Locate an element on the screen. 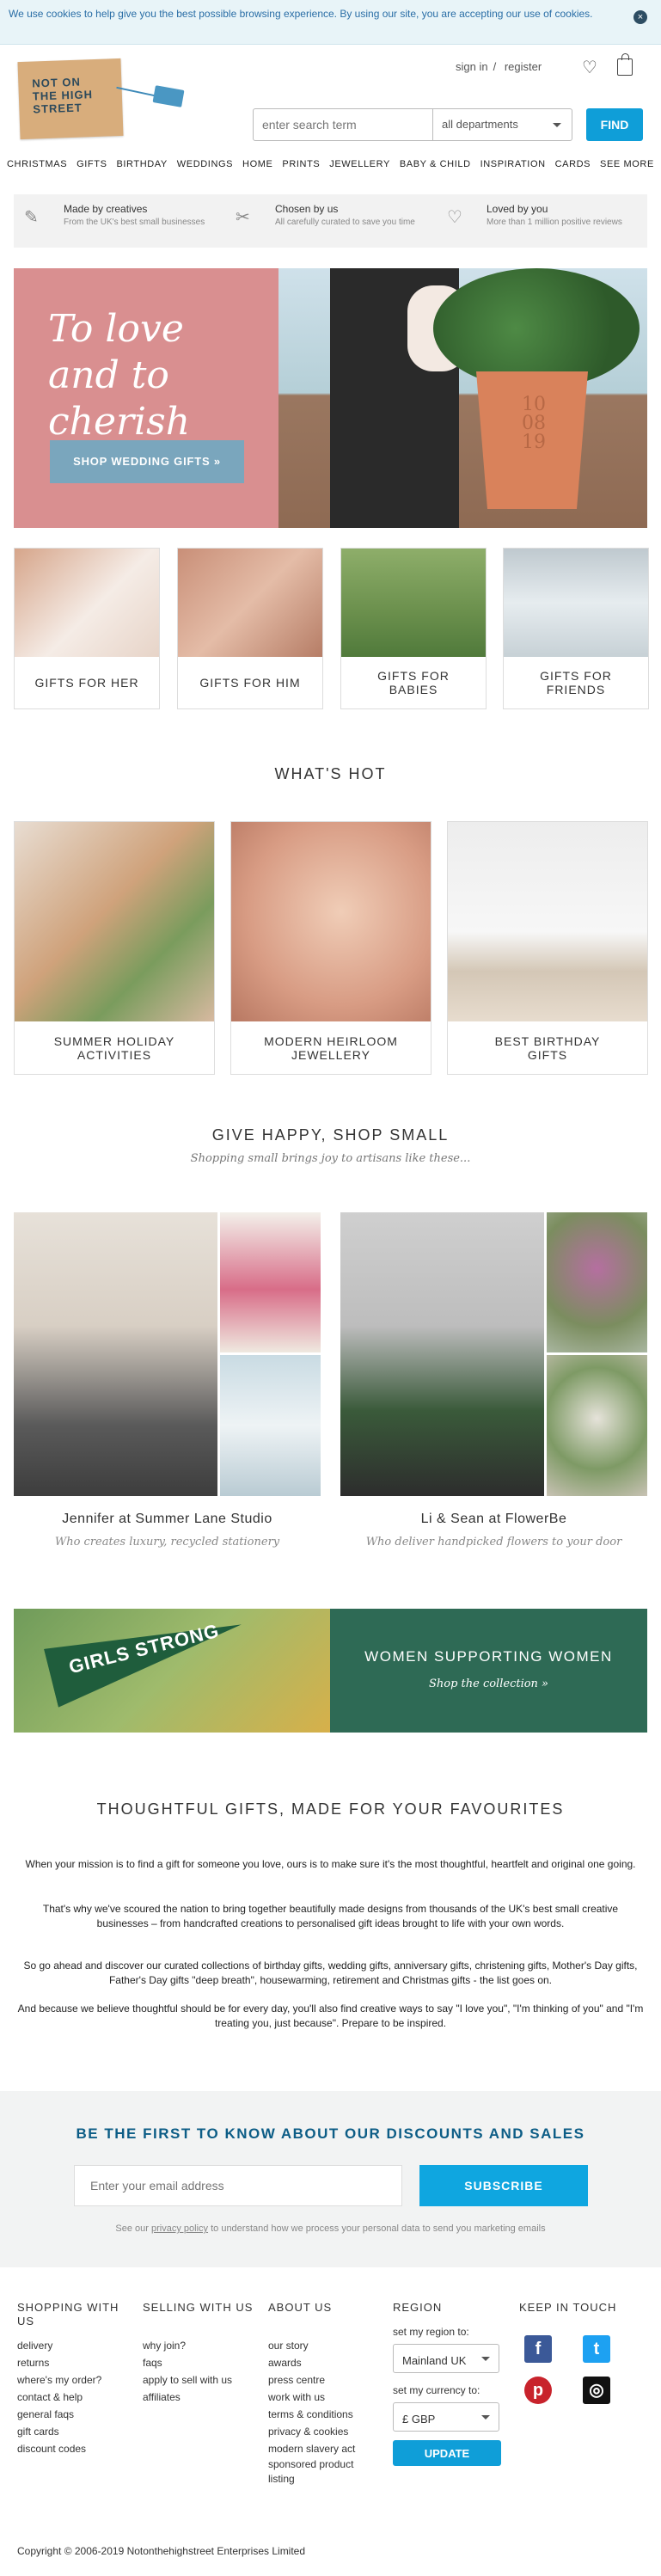  shopping-bag-icon is located at coordinates (625, 64).